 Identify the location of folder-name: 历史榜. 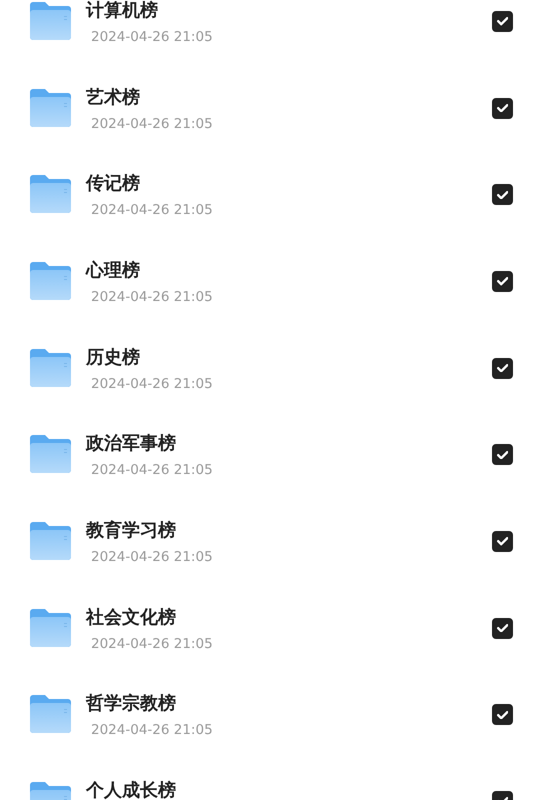
(113, 357).